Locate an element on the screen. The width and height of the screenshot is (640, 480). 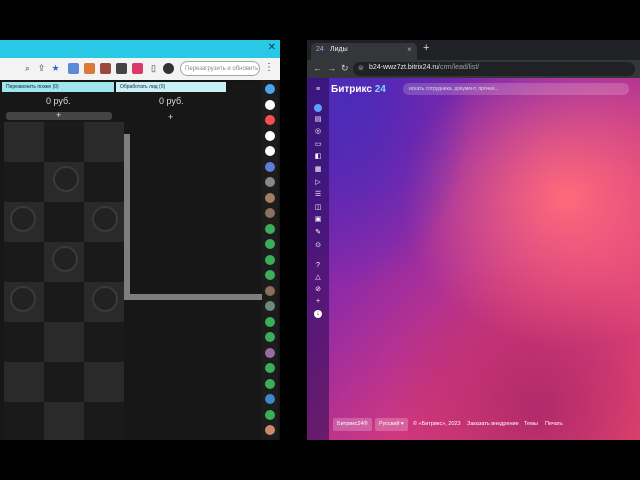
tab-leads: 24 Лиды × is located at coordinates (364, 51).